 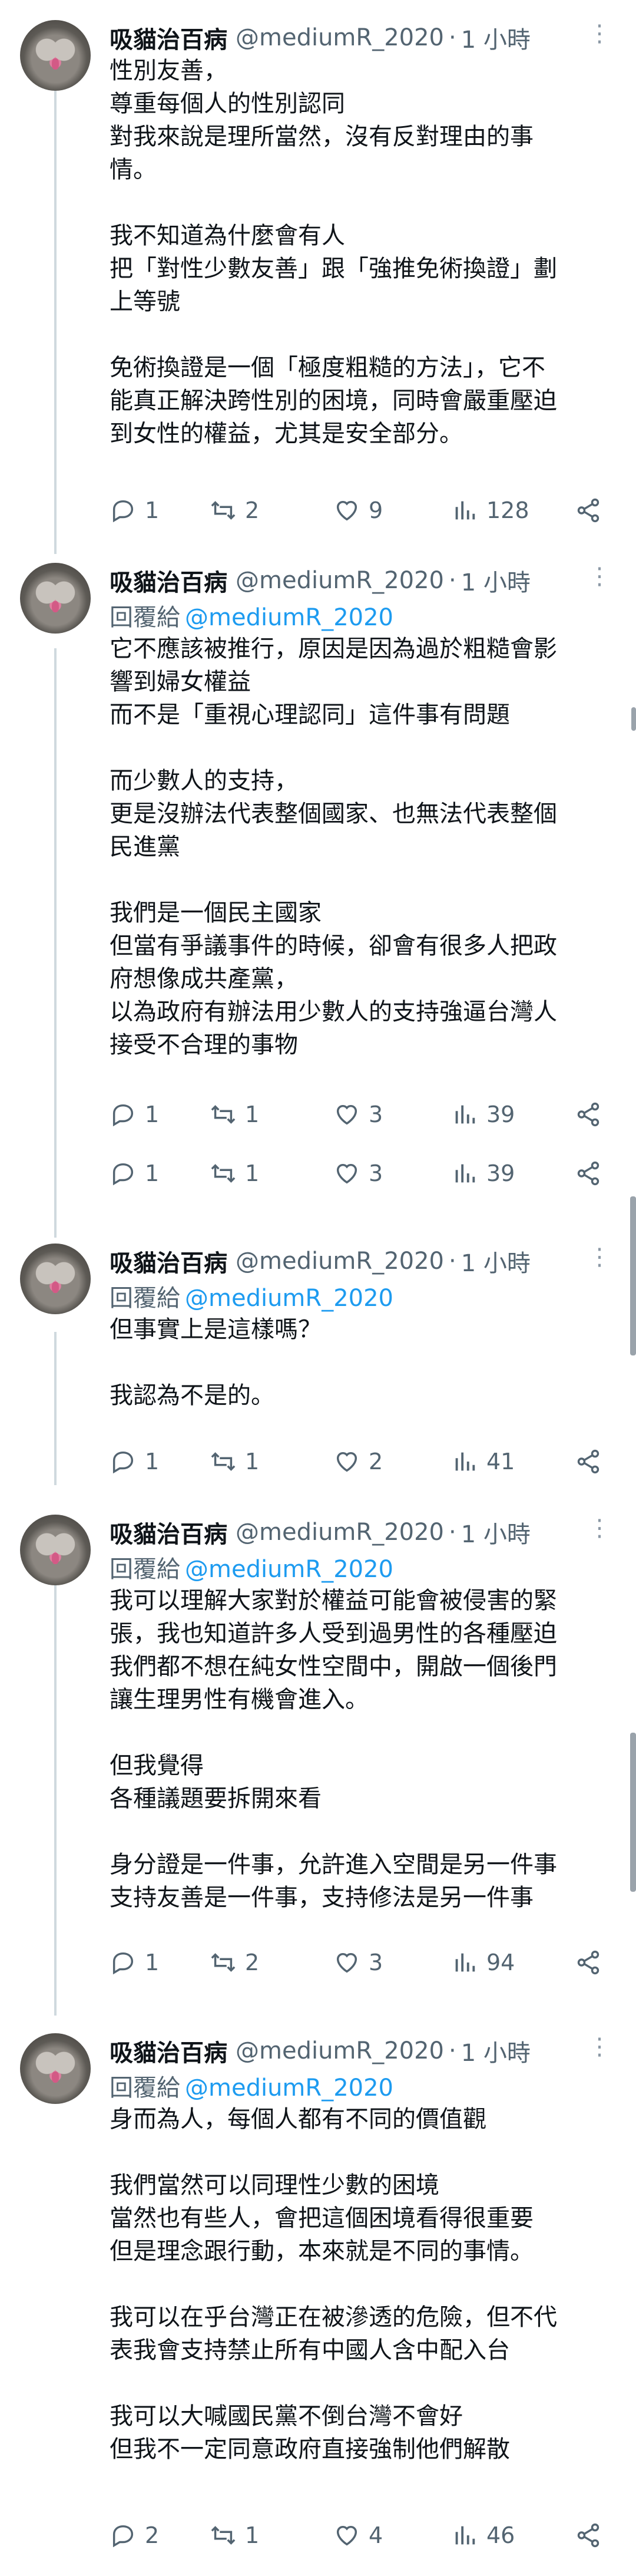 What do you see at coordinates (223, 2536) in the screenshot?
I see `retweet-icon` at bounding box center [223, 2536].